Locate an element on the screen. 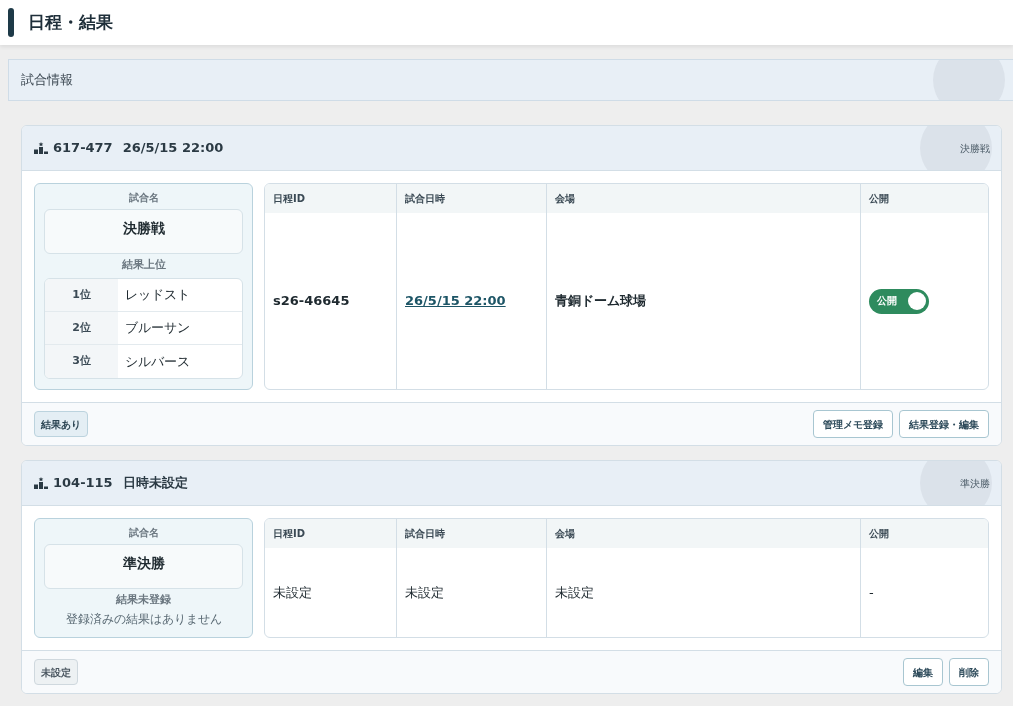  rank-cell: 2位 is located at coordinates (81, 328).